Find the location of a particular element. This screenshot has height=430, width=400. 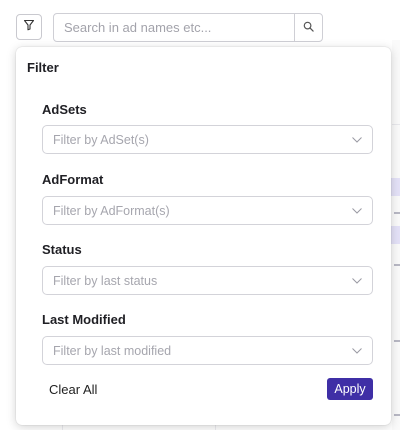

filter-funnel-icon is located at coordinates (29, 27).